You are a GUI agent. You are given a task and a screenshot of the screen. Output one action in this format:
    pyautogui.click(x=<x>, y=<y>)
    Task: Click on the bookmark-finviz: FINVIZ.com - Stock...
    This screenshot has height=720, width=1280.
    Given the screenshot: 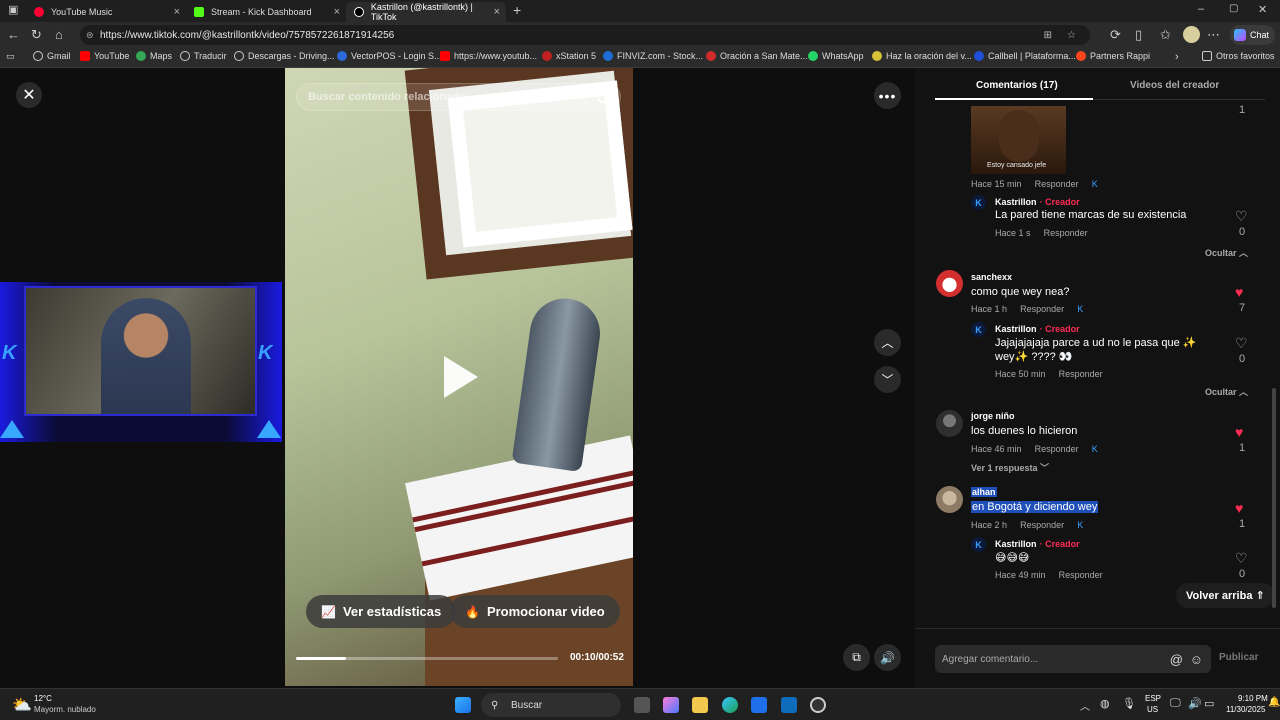 What is the action you would take?
    pyautogui.click(x=653, y=56)
    